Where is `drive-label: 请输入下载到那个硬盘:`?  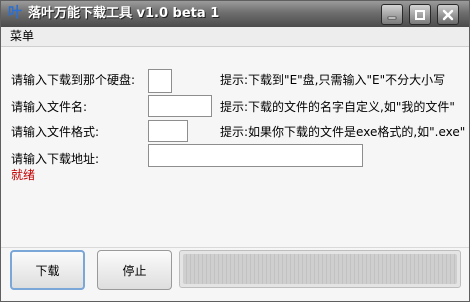
drive-label: 请输入下载到那个硬盘: is located at coordinates (73, 80).